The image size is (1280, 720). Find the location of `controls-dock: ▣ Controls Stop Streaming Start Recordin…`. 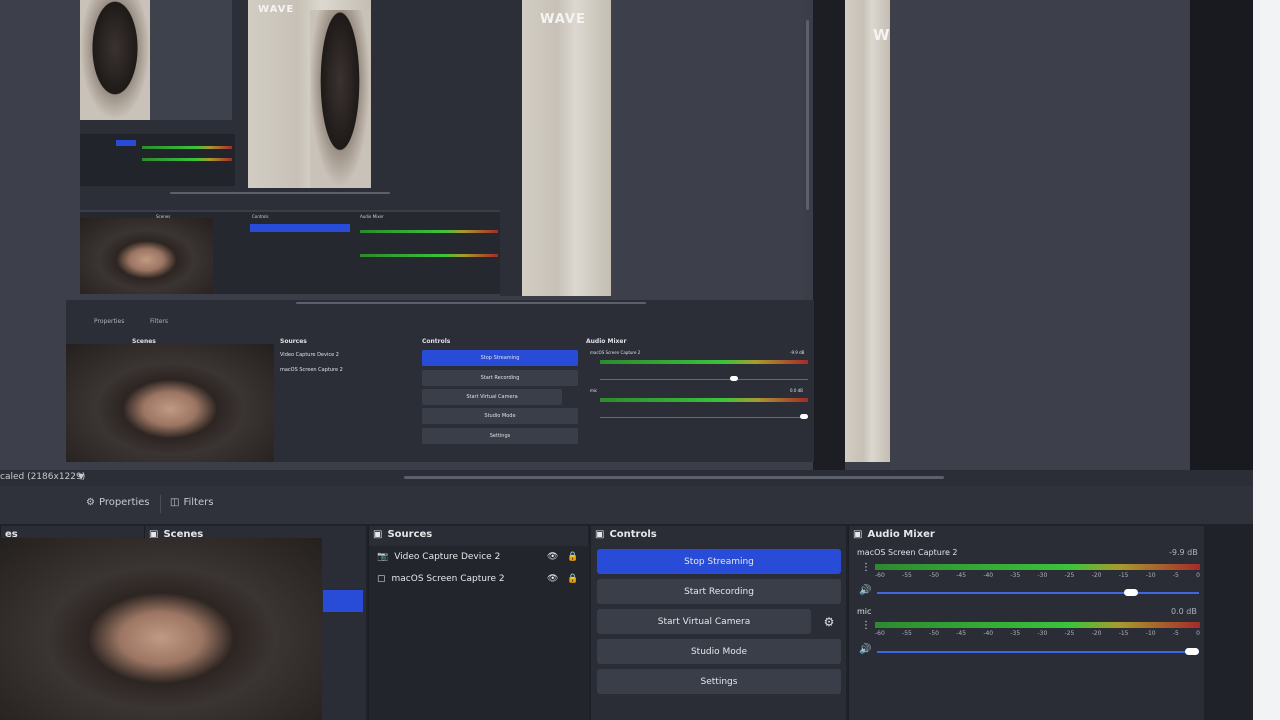

controls-dock: ▣ Controls Stop Streaming Start Recordin… is located at coordinates (718, 623).